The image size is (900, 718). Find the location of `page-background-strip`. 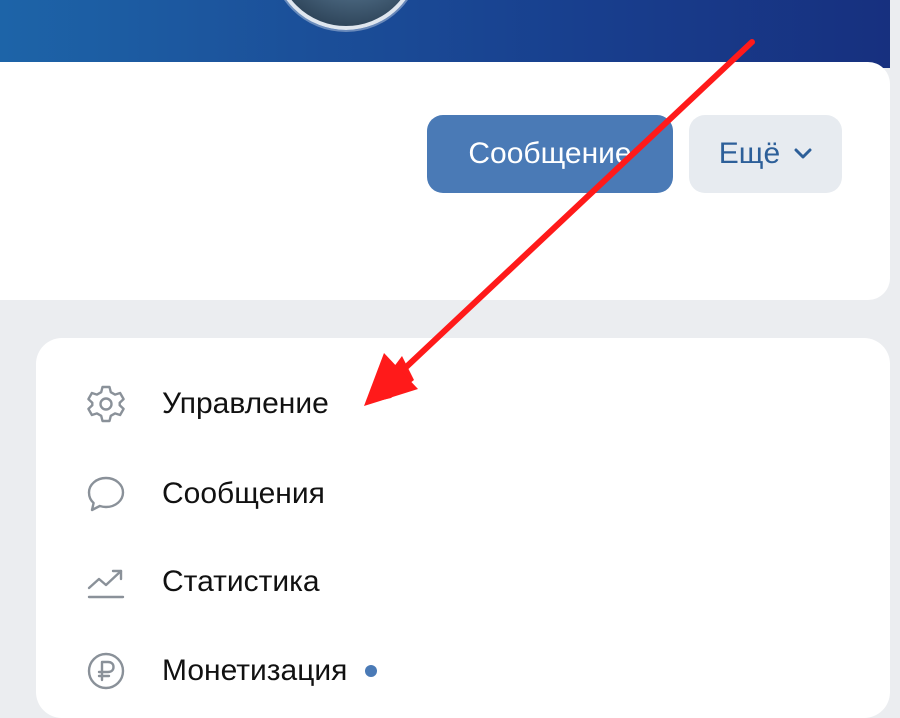

page-background-strip is located at coordinates (895, 350).